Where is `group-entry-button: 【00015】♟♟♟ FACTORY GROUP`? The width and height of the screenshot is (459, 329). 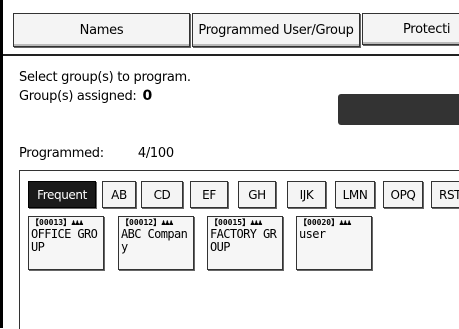
group-entry-button: 【00015】♟♟♟ FACTORY GROUP is located at coordinates (245, 243).